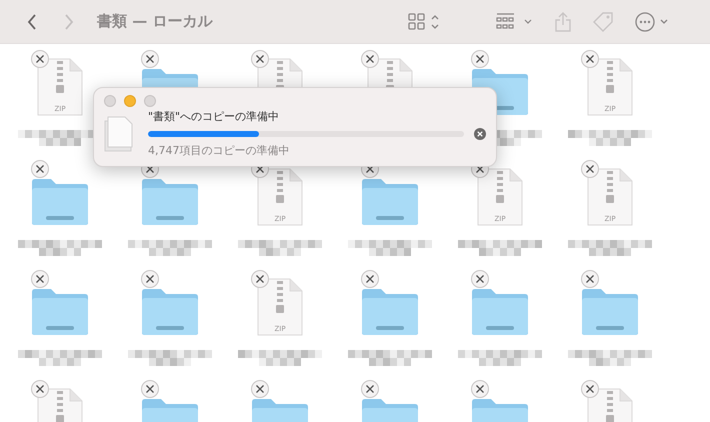 This screenshot has height=422, width=710. What do you see at coordinates (219, 150) in the screenshot?
I see `status-text: 4,747項目のコピーの準備中` at bounding box center [219, 150].